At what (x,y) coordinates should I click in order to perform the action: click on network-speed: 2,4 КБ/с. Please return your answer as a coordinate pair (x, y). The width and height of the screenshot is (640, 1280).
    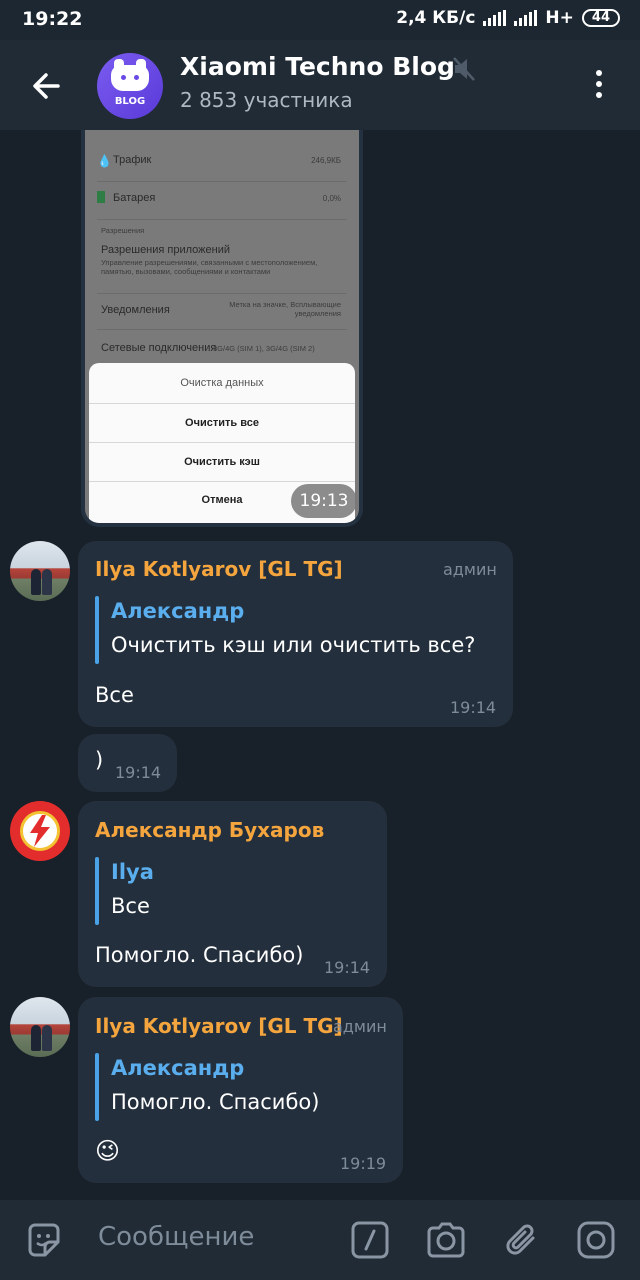
    Looking at the image, I should click on (436, 18).